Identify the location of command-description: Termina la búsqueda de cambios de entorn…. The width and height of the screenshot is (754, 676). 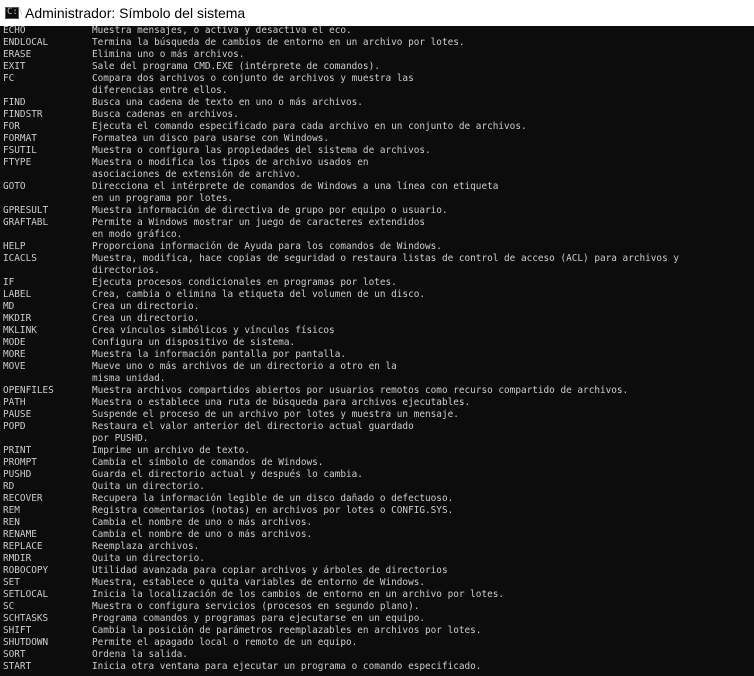
(278, 42).